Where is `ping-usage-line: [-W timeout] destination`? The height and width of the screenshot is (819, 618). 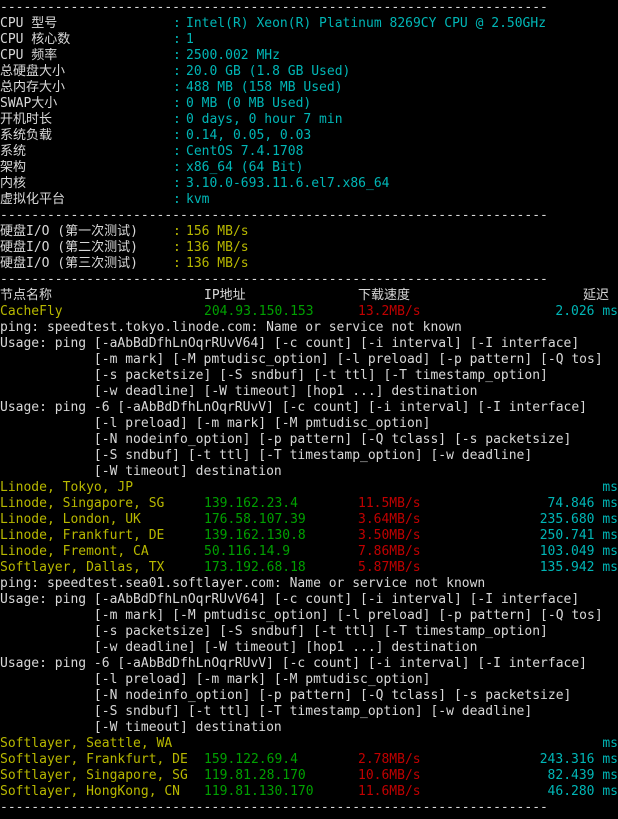
ping-usage-line: [-W timeout] destination is located at coordinates (141, 471).